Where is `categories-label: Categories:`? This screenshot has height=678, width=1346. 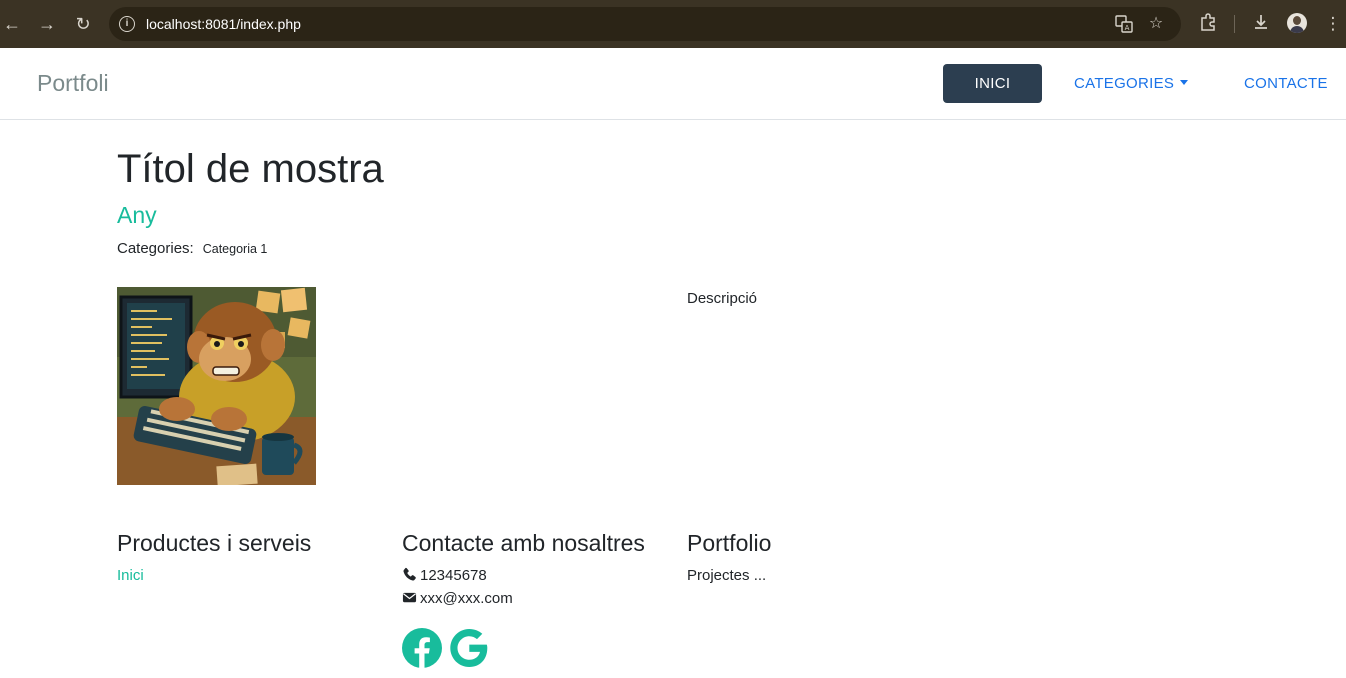
categories-label: Categories: is located at coordinates (155, 248).